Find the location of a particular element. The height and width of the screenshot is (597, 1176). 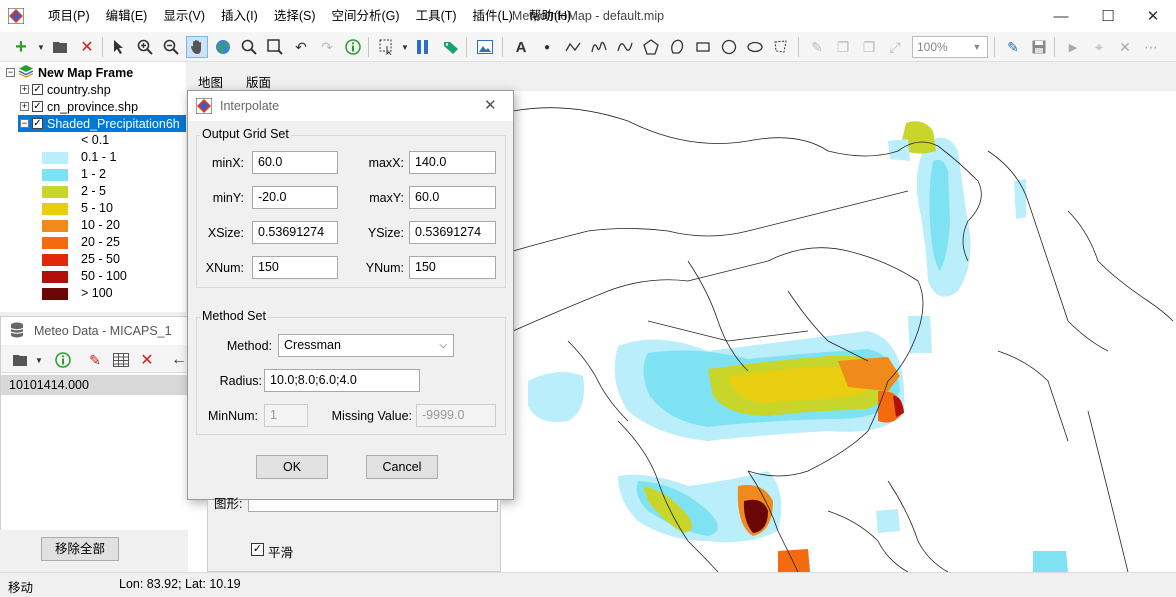

layer-node-shaded: − ✓ Shaded_Precipitation6h is located at coordinates (102, 123).